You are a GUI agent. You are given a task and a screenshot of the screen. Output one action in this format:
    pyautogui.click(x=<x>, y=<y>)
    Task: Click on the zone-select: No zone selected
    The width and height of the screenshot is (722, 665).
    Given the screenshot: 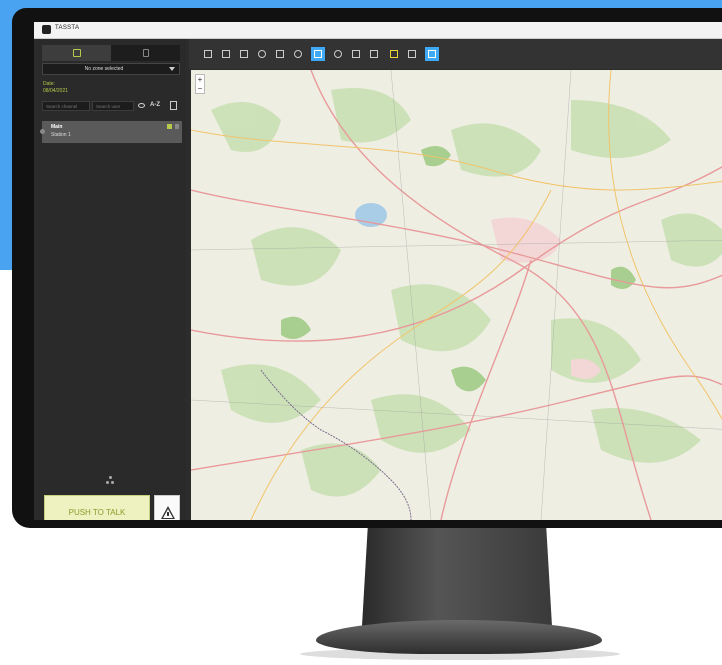 What is the action you would take?
    pyautogui.click(x=111, y=69)
    